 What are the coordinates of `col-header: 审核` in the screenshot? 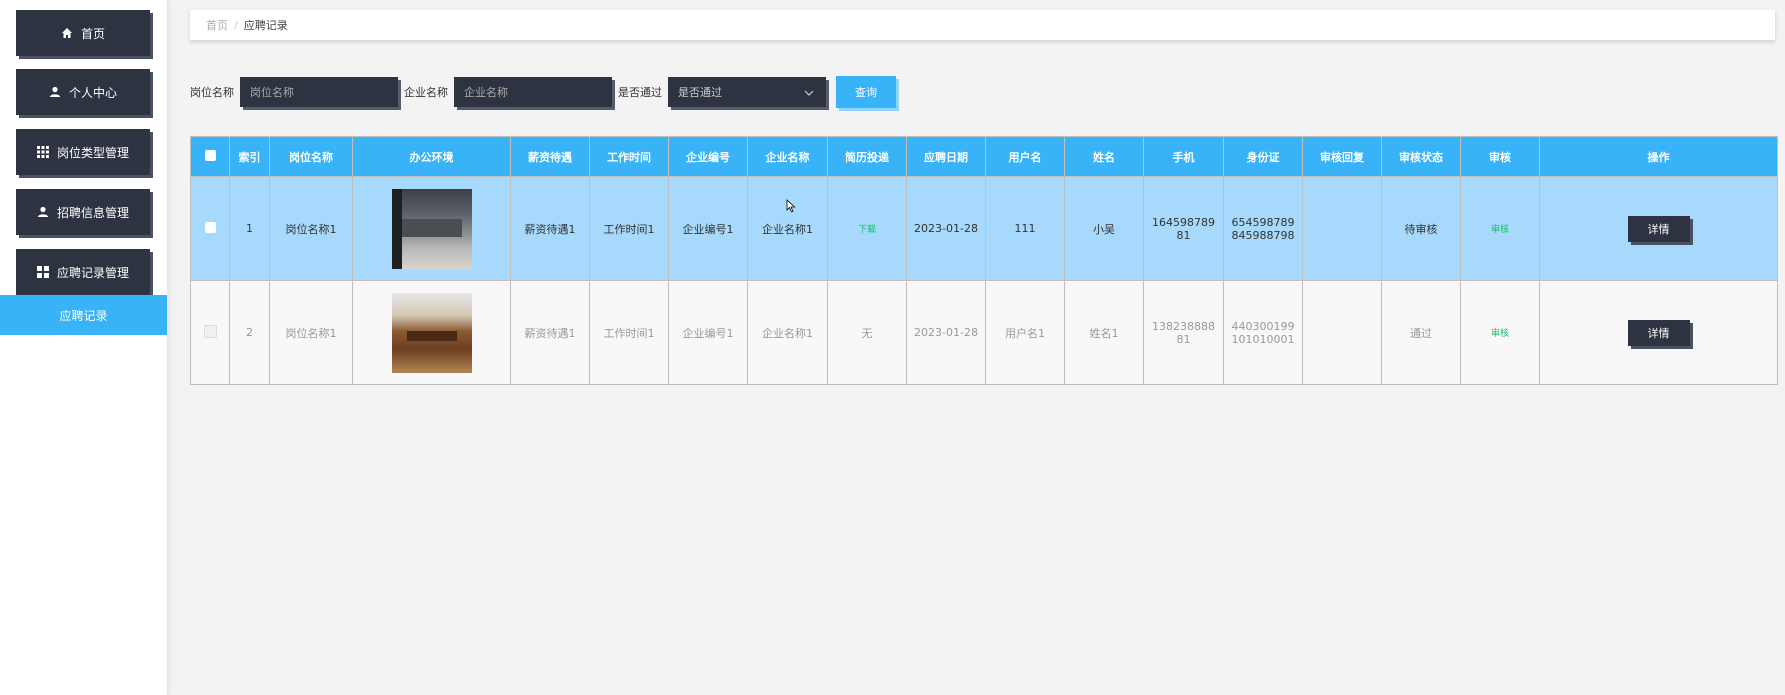 It's located at (1500, 156).